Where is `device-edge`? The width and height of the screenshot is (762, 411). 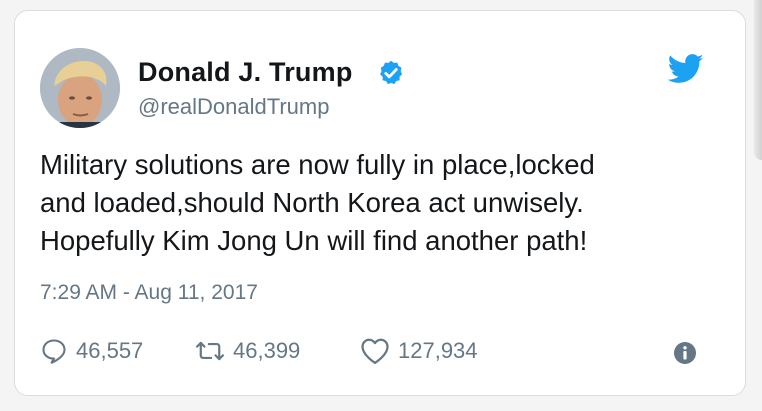 device-edge is located at coordinates (758, 80).